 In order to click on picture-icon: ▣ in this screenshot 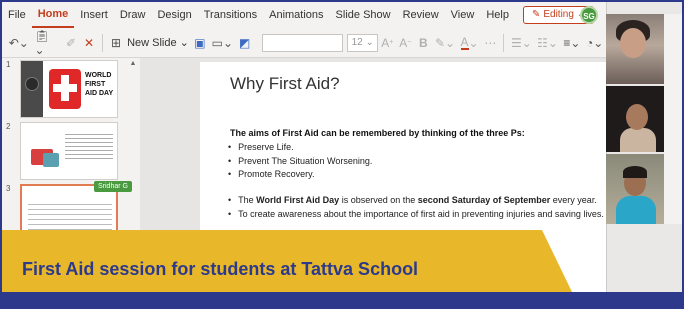, I will do `click(200, 43)`.